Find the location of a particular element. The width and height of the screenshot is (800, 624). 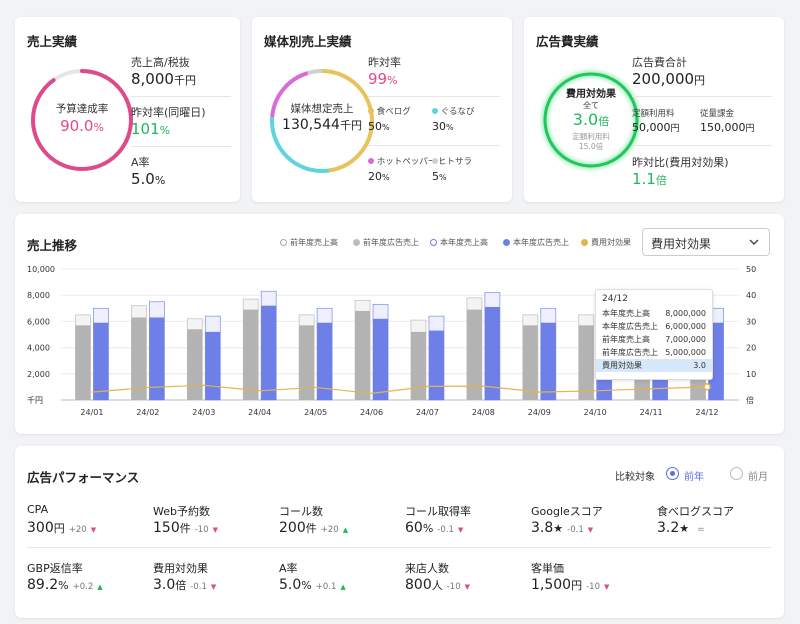

metric-value: 3.8★ -0.1 ▼ is located at coordinates (562, 528).